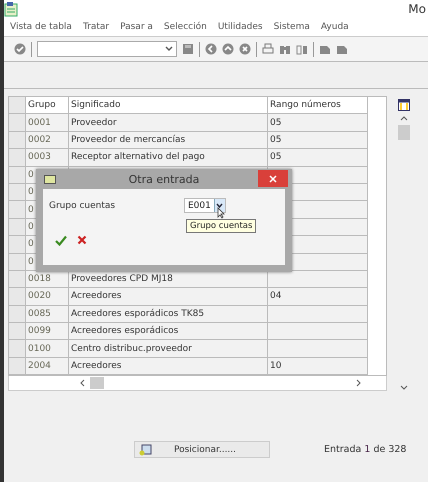 Image resolution: width=428 pixels, height=482 pixels. What do you see at coordinates (168, 349) in the screenshot?
I see `table-cell: Centro distribuc.proveedor` at bounding box center [168, 349].